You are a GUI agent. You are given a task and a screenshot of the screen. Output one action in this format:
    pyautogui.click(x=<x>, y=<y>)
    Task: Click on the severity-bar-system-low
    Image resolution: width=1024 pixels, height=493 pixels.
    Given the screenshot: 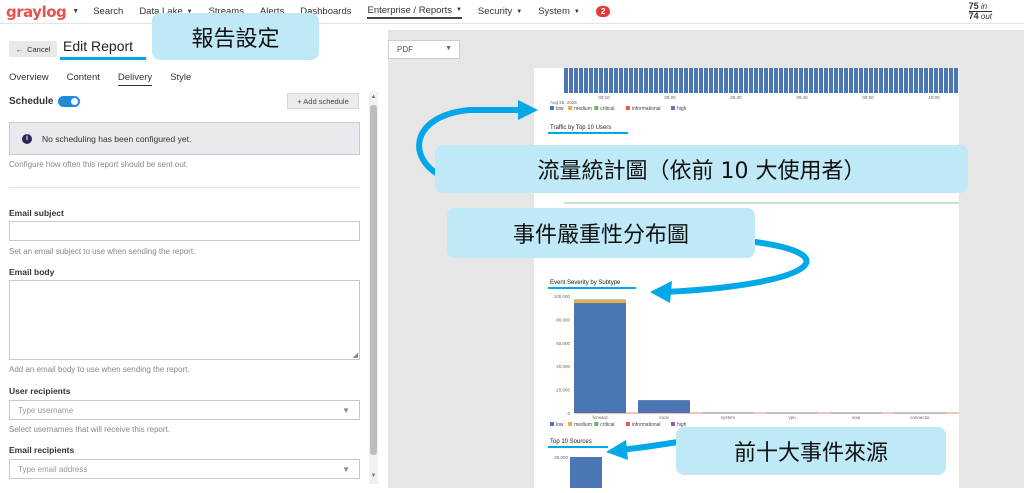 What is the action you would take?
    pyautogui.click(x=728, y=413)
    